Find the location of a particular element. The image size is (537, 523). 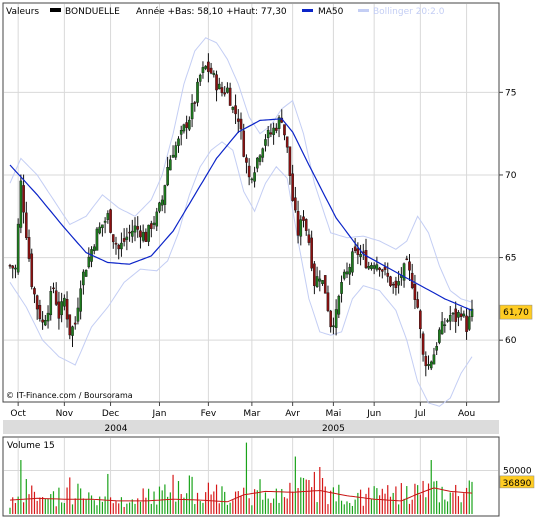

legend-bollinger-swatch is located at coordinates (363, 10).